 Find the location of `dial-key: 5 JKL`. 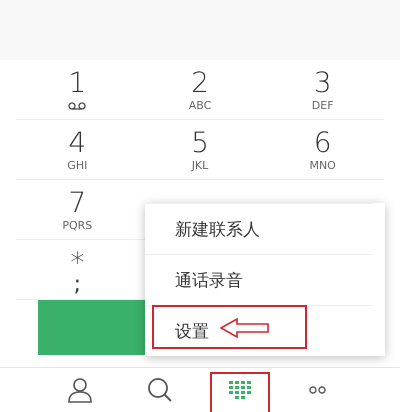

dial-key: 5 JKL is located at coordinates (200, 150).